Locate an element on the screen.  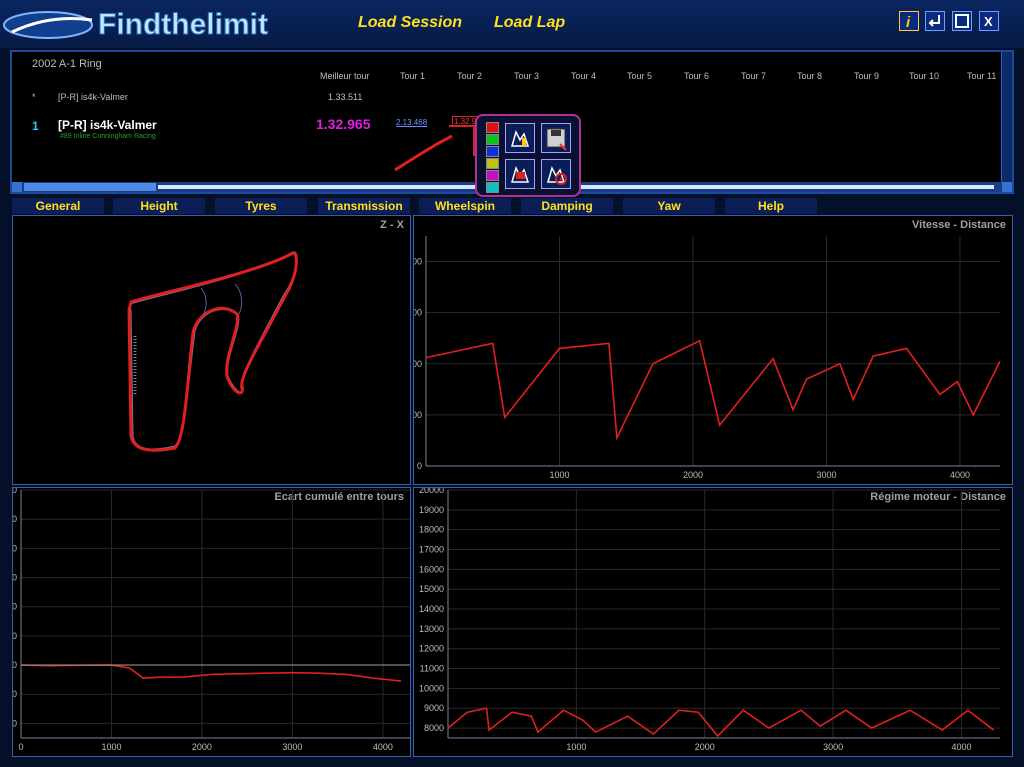
y-tick-label: 0,0 is located at coordinates (15, 665).